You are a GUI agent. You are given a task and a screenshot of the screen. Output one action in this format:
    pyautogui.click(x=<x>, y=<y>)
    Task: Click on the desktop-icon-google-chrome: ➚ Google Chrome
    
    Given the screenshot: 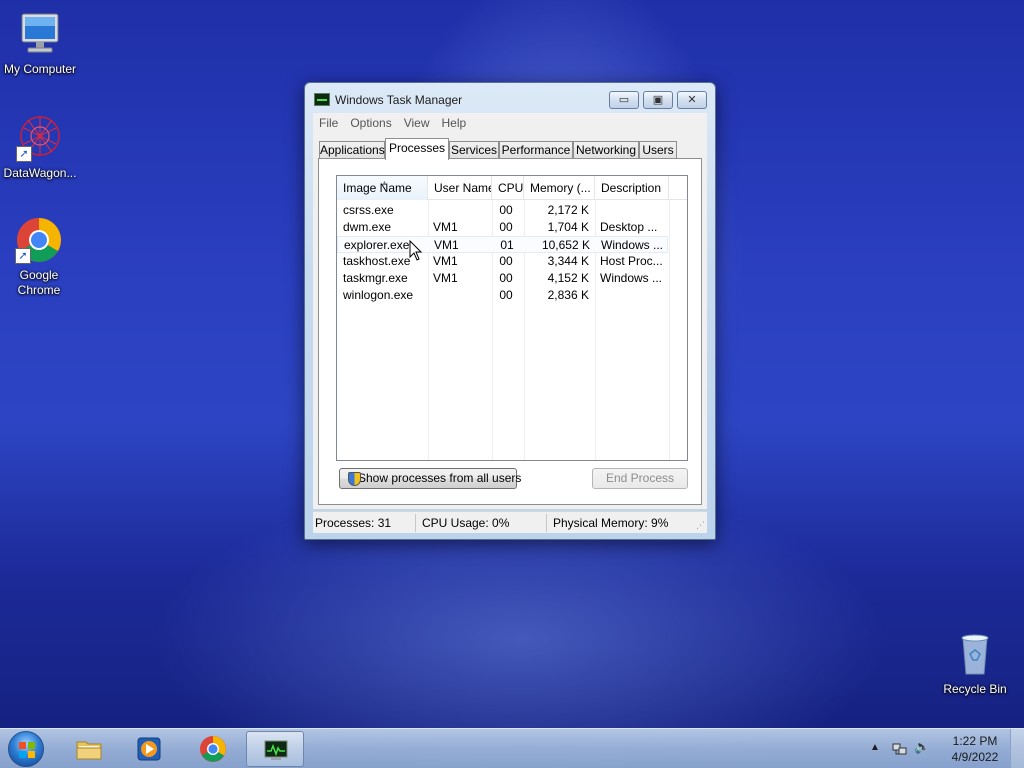 What is the action you would take?
    pyautogui.click(x=39, y=257)
    